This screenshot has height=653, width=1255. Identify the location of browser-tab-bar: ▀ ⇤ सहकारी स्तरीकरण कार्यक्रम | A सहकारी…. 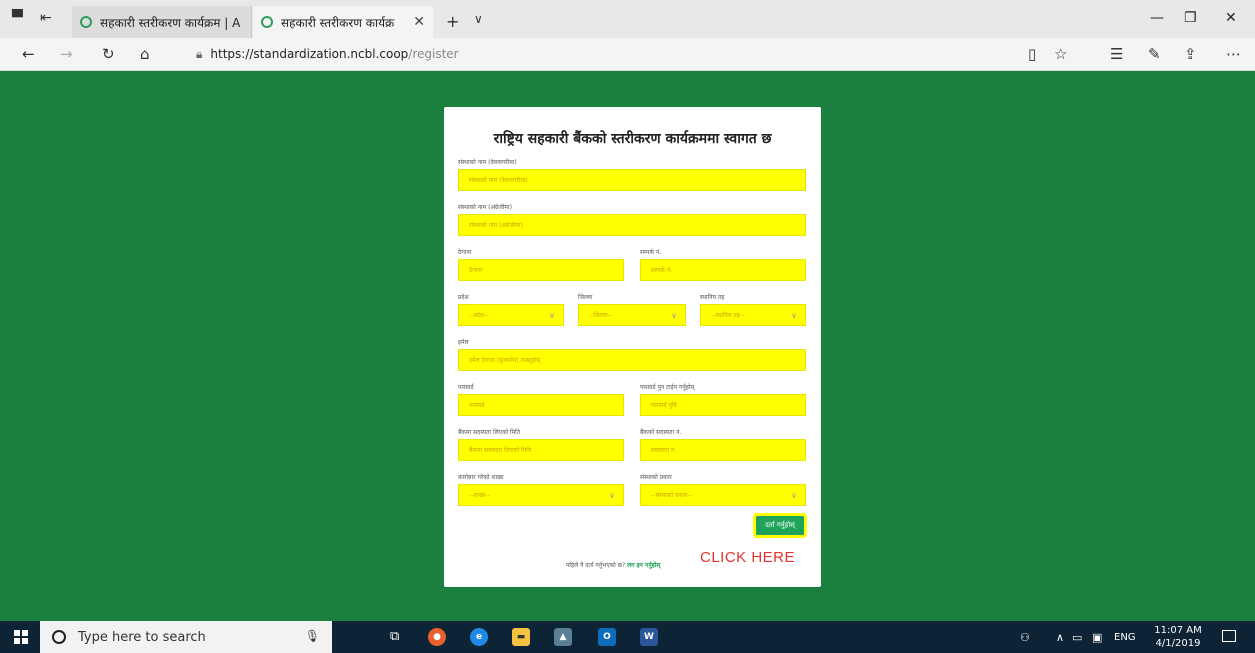
(627, 19).